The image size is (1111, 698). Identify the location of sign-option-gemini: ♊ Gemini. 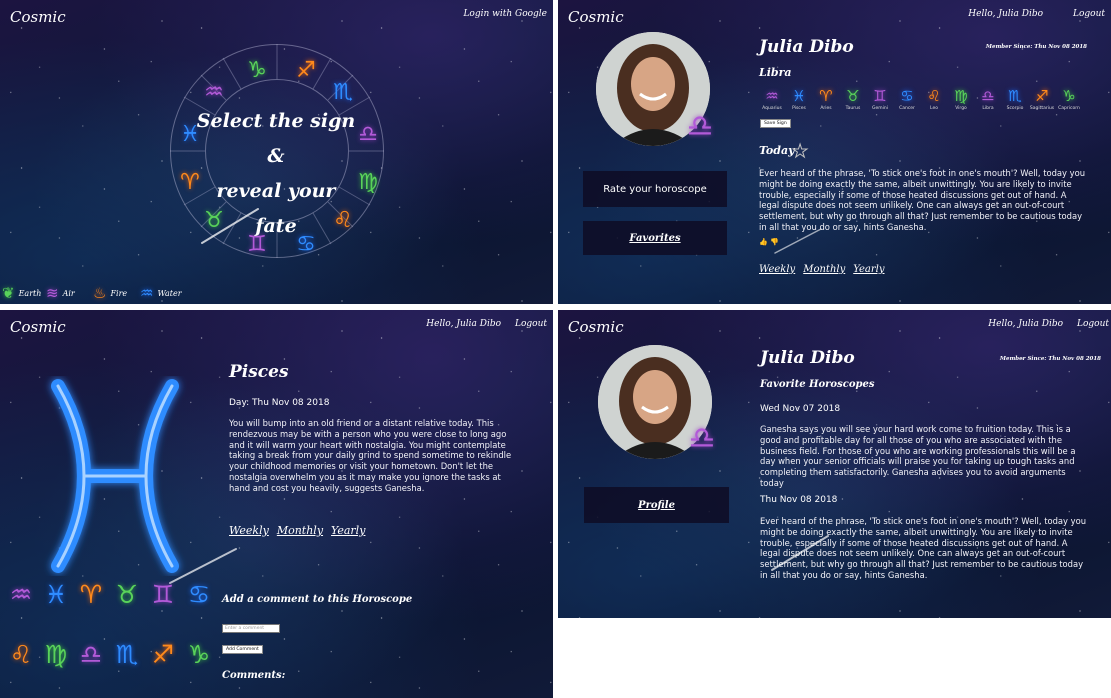
(880, 99).